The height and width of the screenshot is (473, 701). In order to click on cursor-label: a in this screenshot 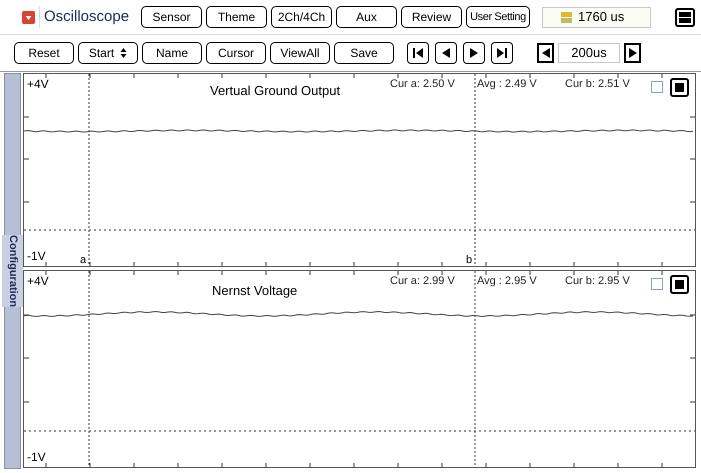, I will do `click(83, 260)`.